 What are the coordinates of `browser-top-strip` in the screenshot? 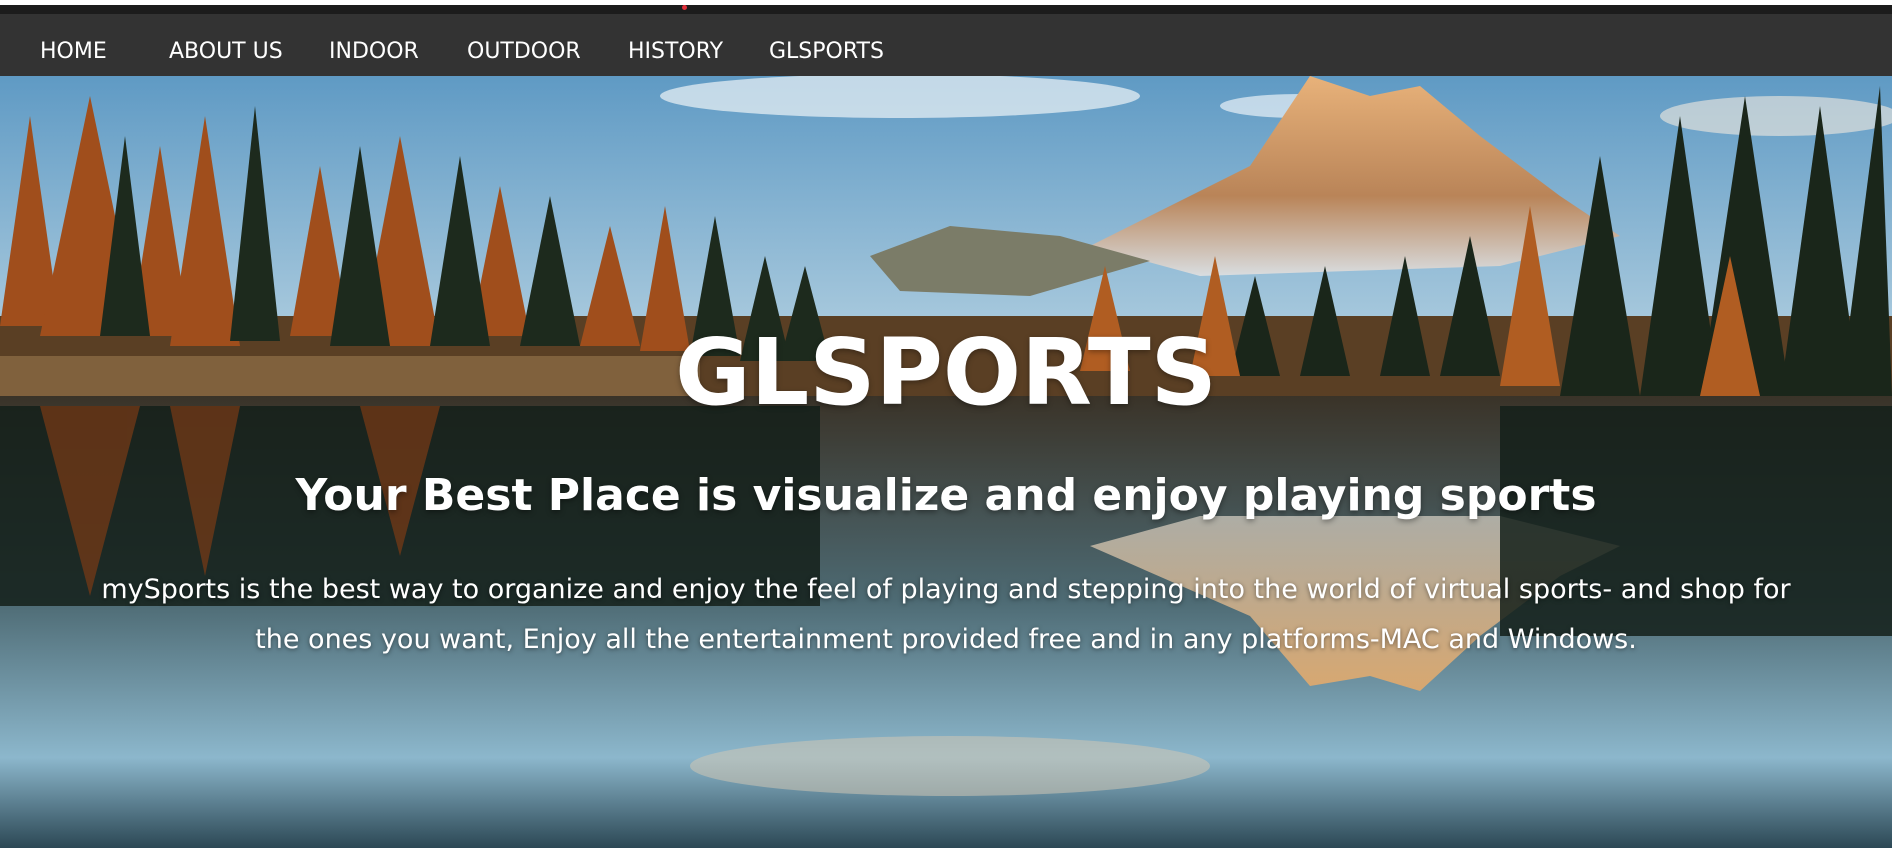 It's located at (946, 7).